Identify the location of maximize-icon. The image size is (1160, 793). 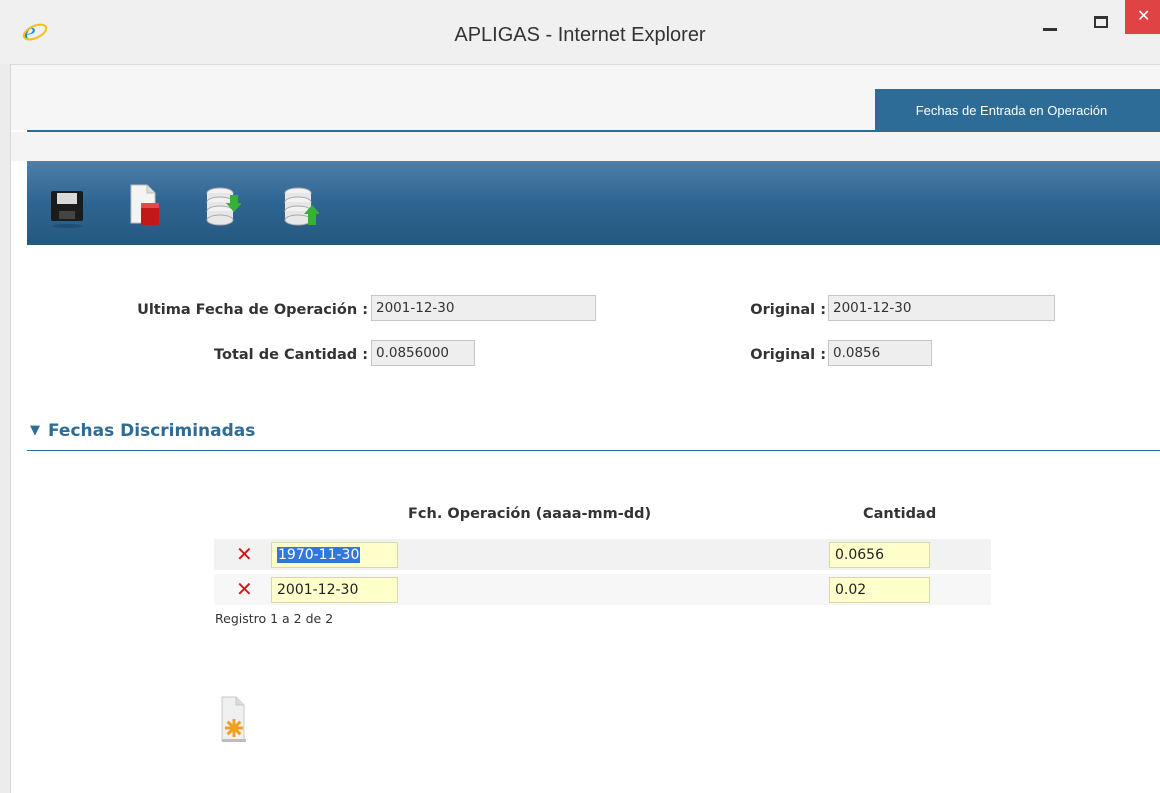
(1101, 22).